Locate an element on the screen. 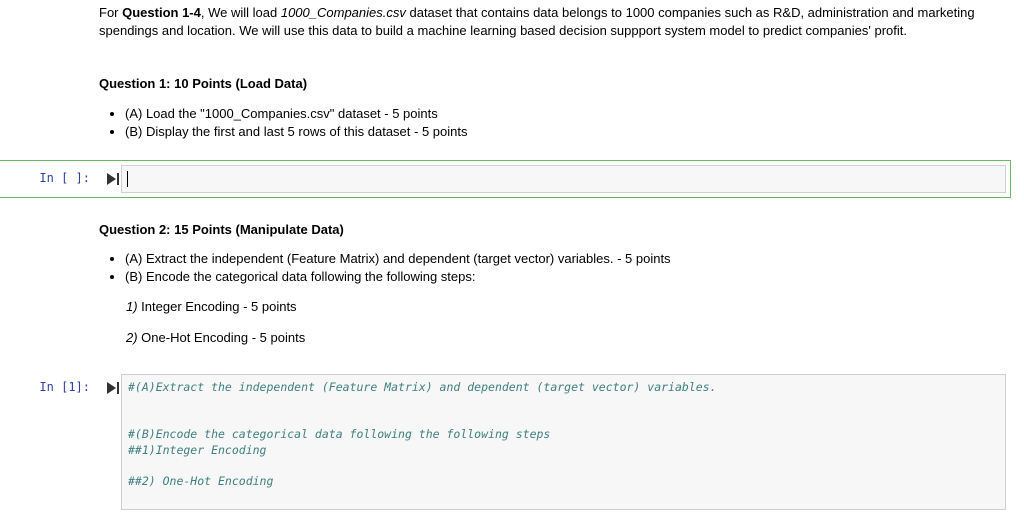 The height and width of the screenshot is (524, 1024). step-text: Integer Encoding - 5 points is located at coordinates (217, 306).